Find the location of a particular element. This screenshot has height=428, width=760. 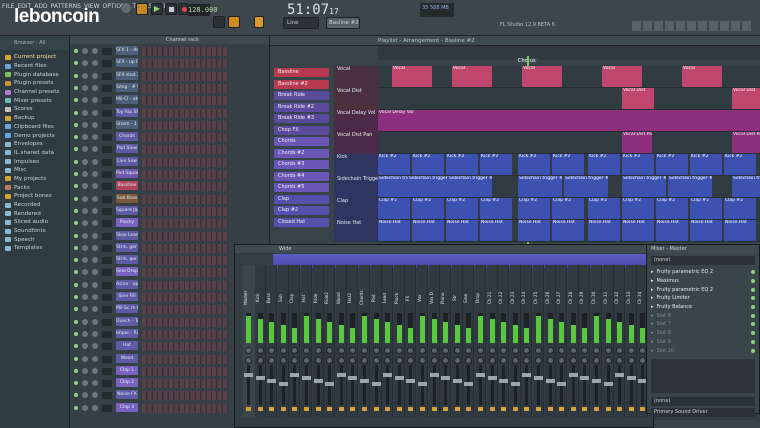

mixer-strip: Piano is located at coordinates (446, 341).